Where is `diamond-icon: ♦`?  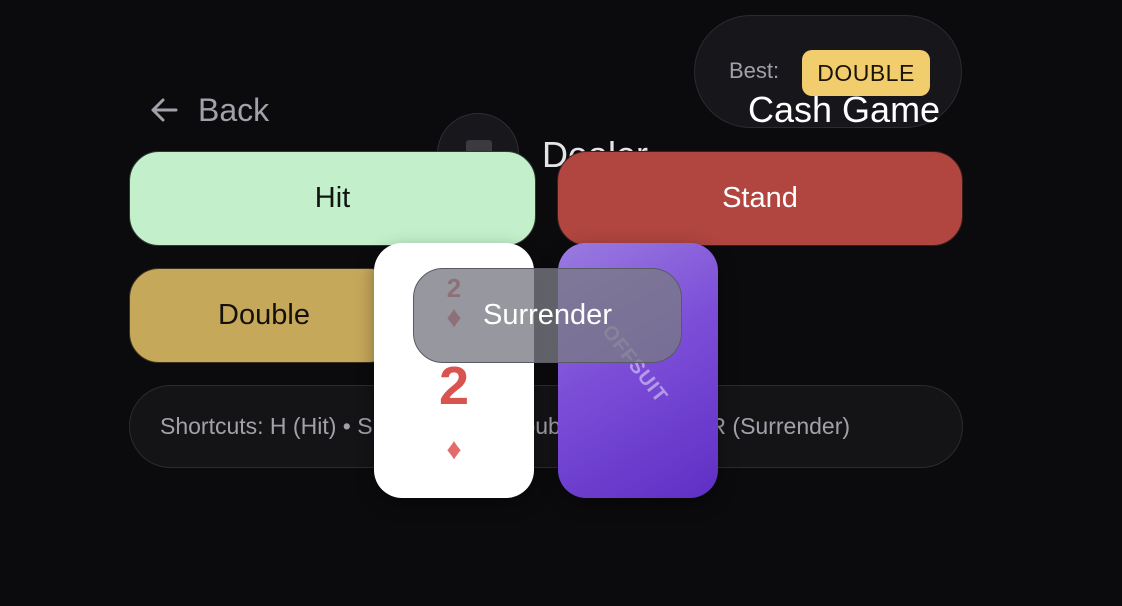 diamond-icon: ♦ is located at coordinates (454, 449).